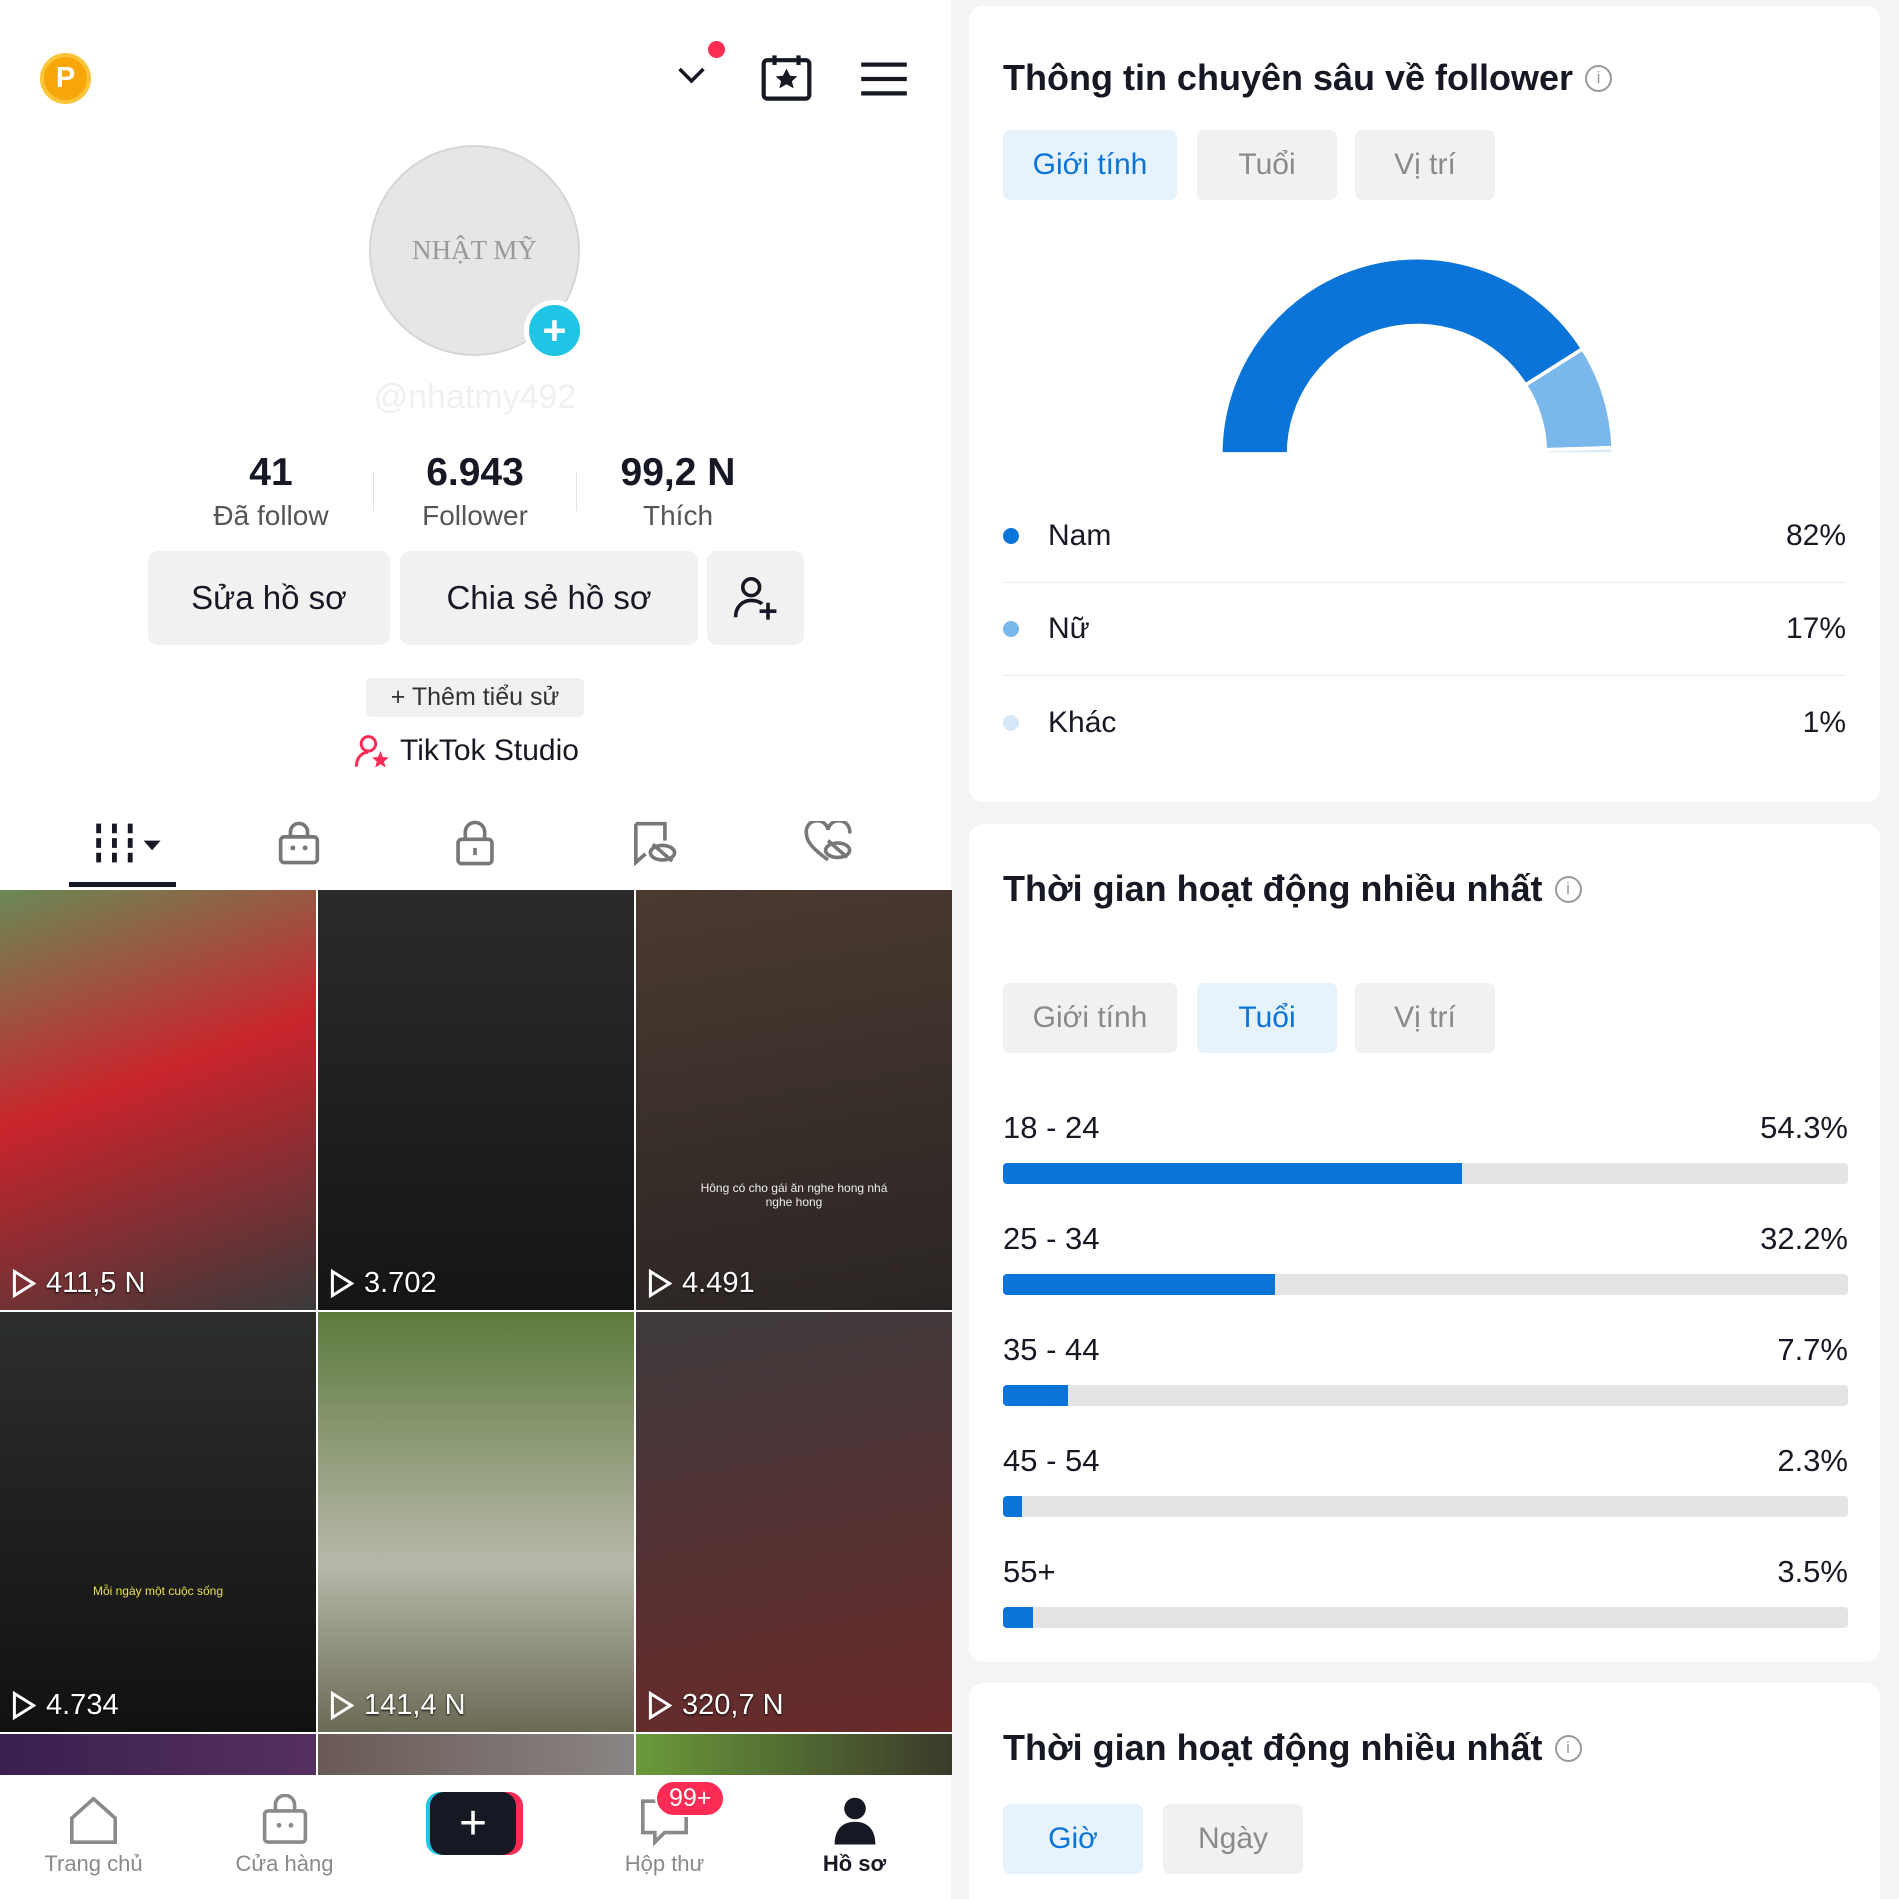 This screenshot has width=1899, height=1899. What do you see at coordinates (93, 1863) in the screenshot?
I see `nav-label: Trang chủ` at bounding box center [93, 1863].